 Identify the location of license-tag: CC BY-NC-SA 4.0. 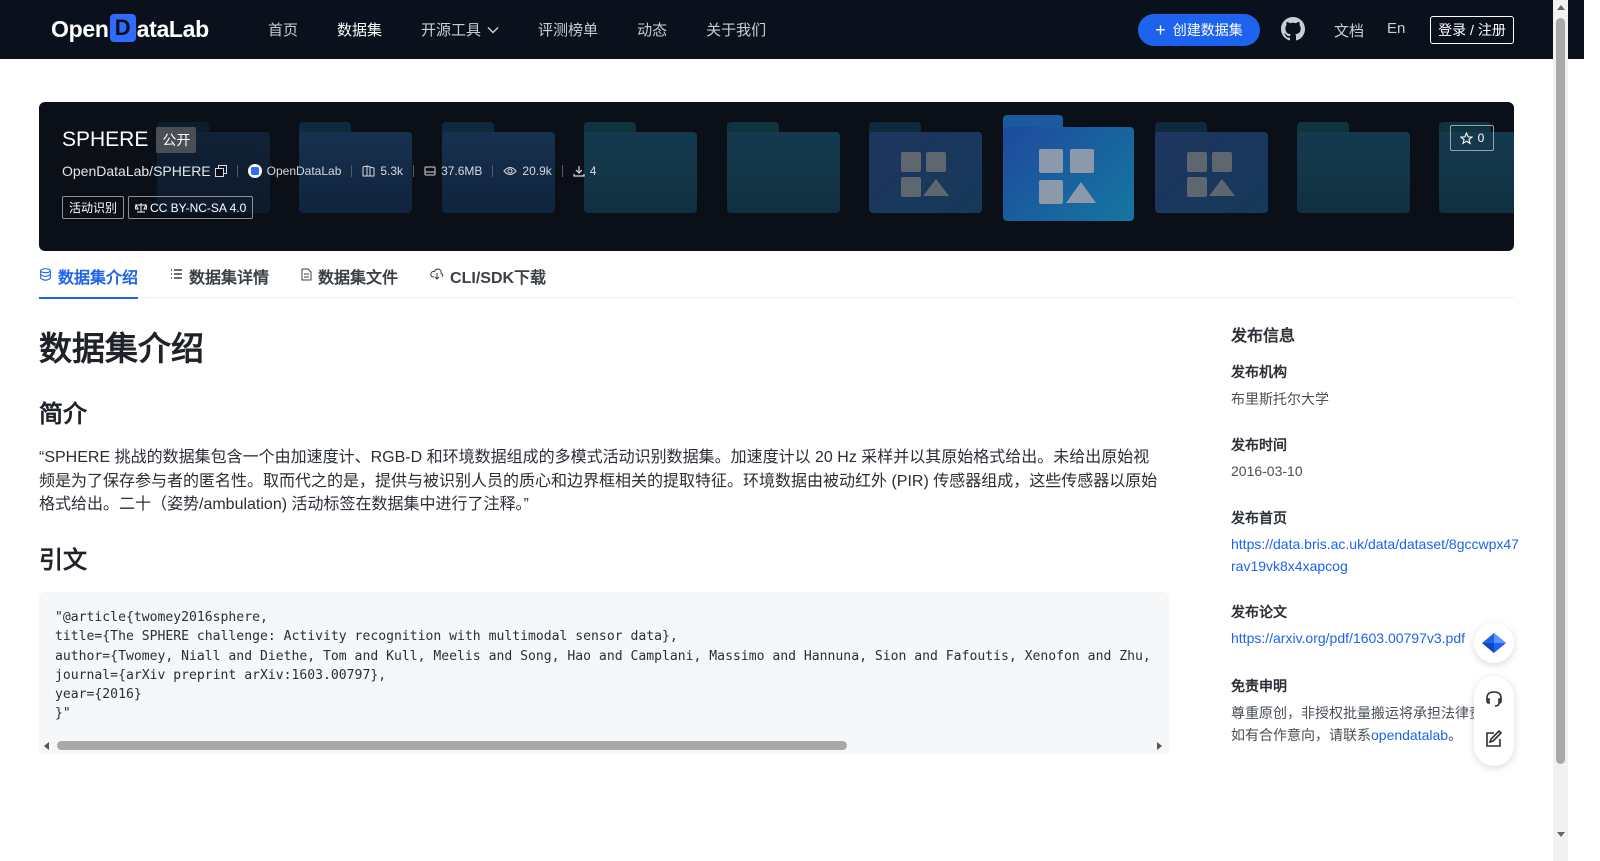
(191, 207).